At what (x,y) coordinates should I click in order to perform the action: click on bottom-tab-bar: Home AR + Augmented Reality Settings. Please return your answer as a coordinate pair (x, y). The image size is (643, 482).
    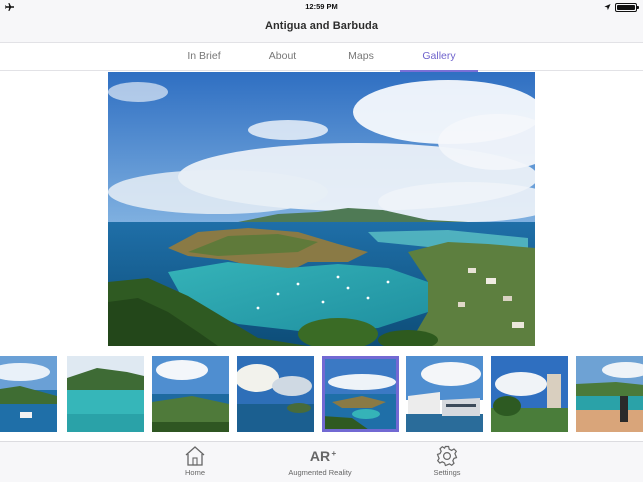
    Looking at the image, I should click on (321, 461).